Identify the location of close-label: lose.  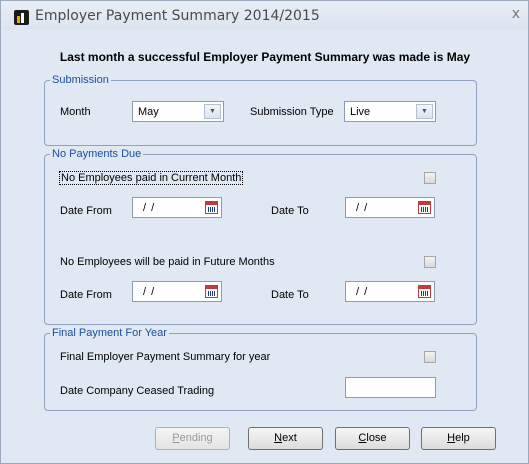
(376, 438).